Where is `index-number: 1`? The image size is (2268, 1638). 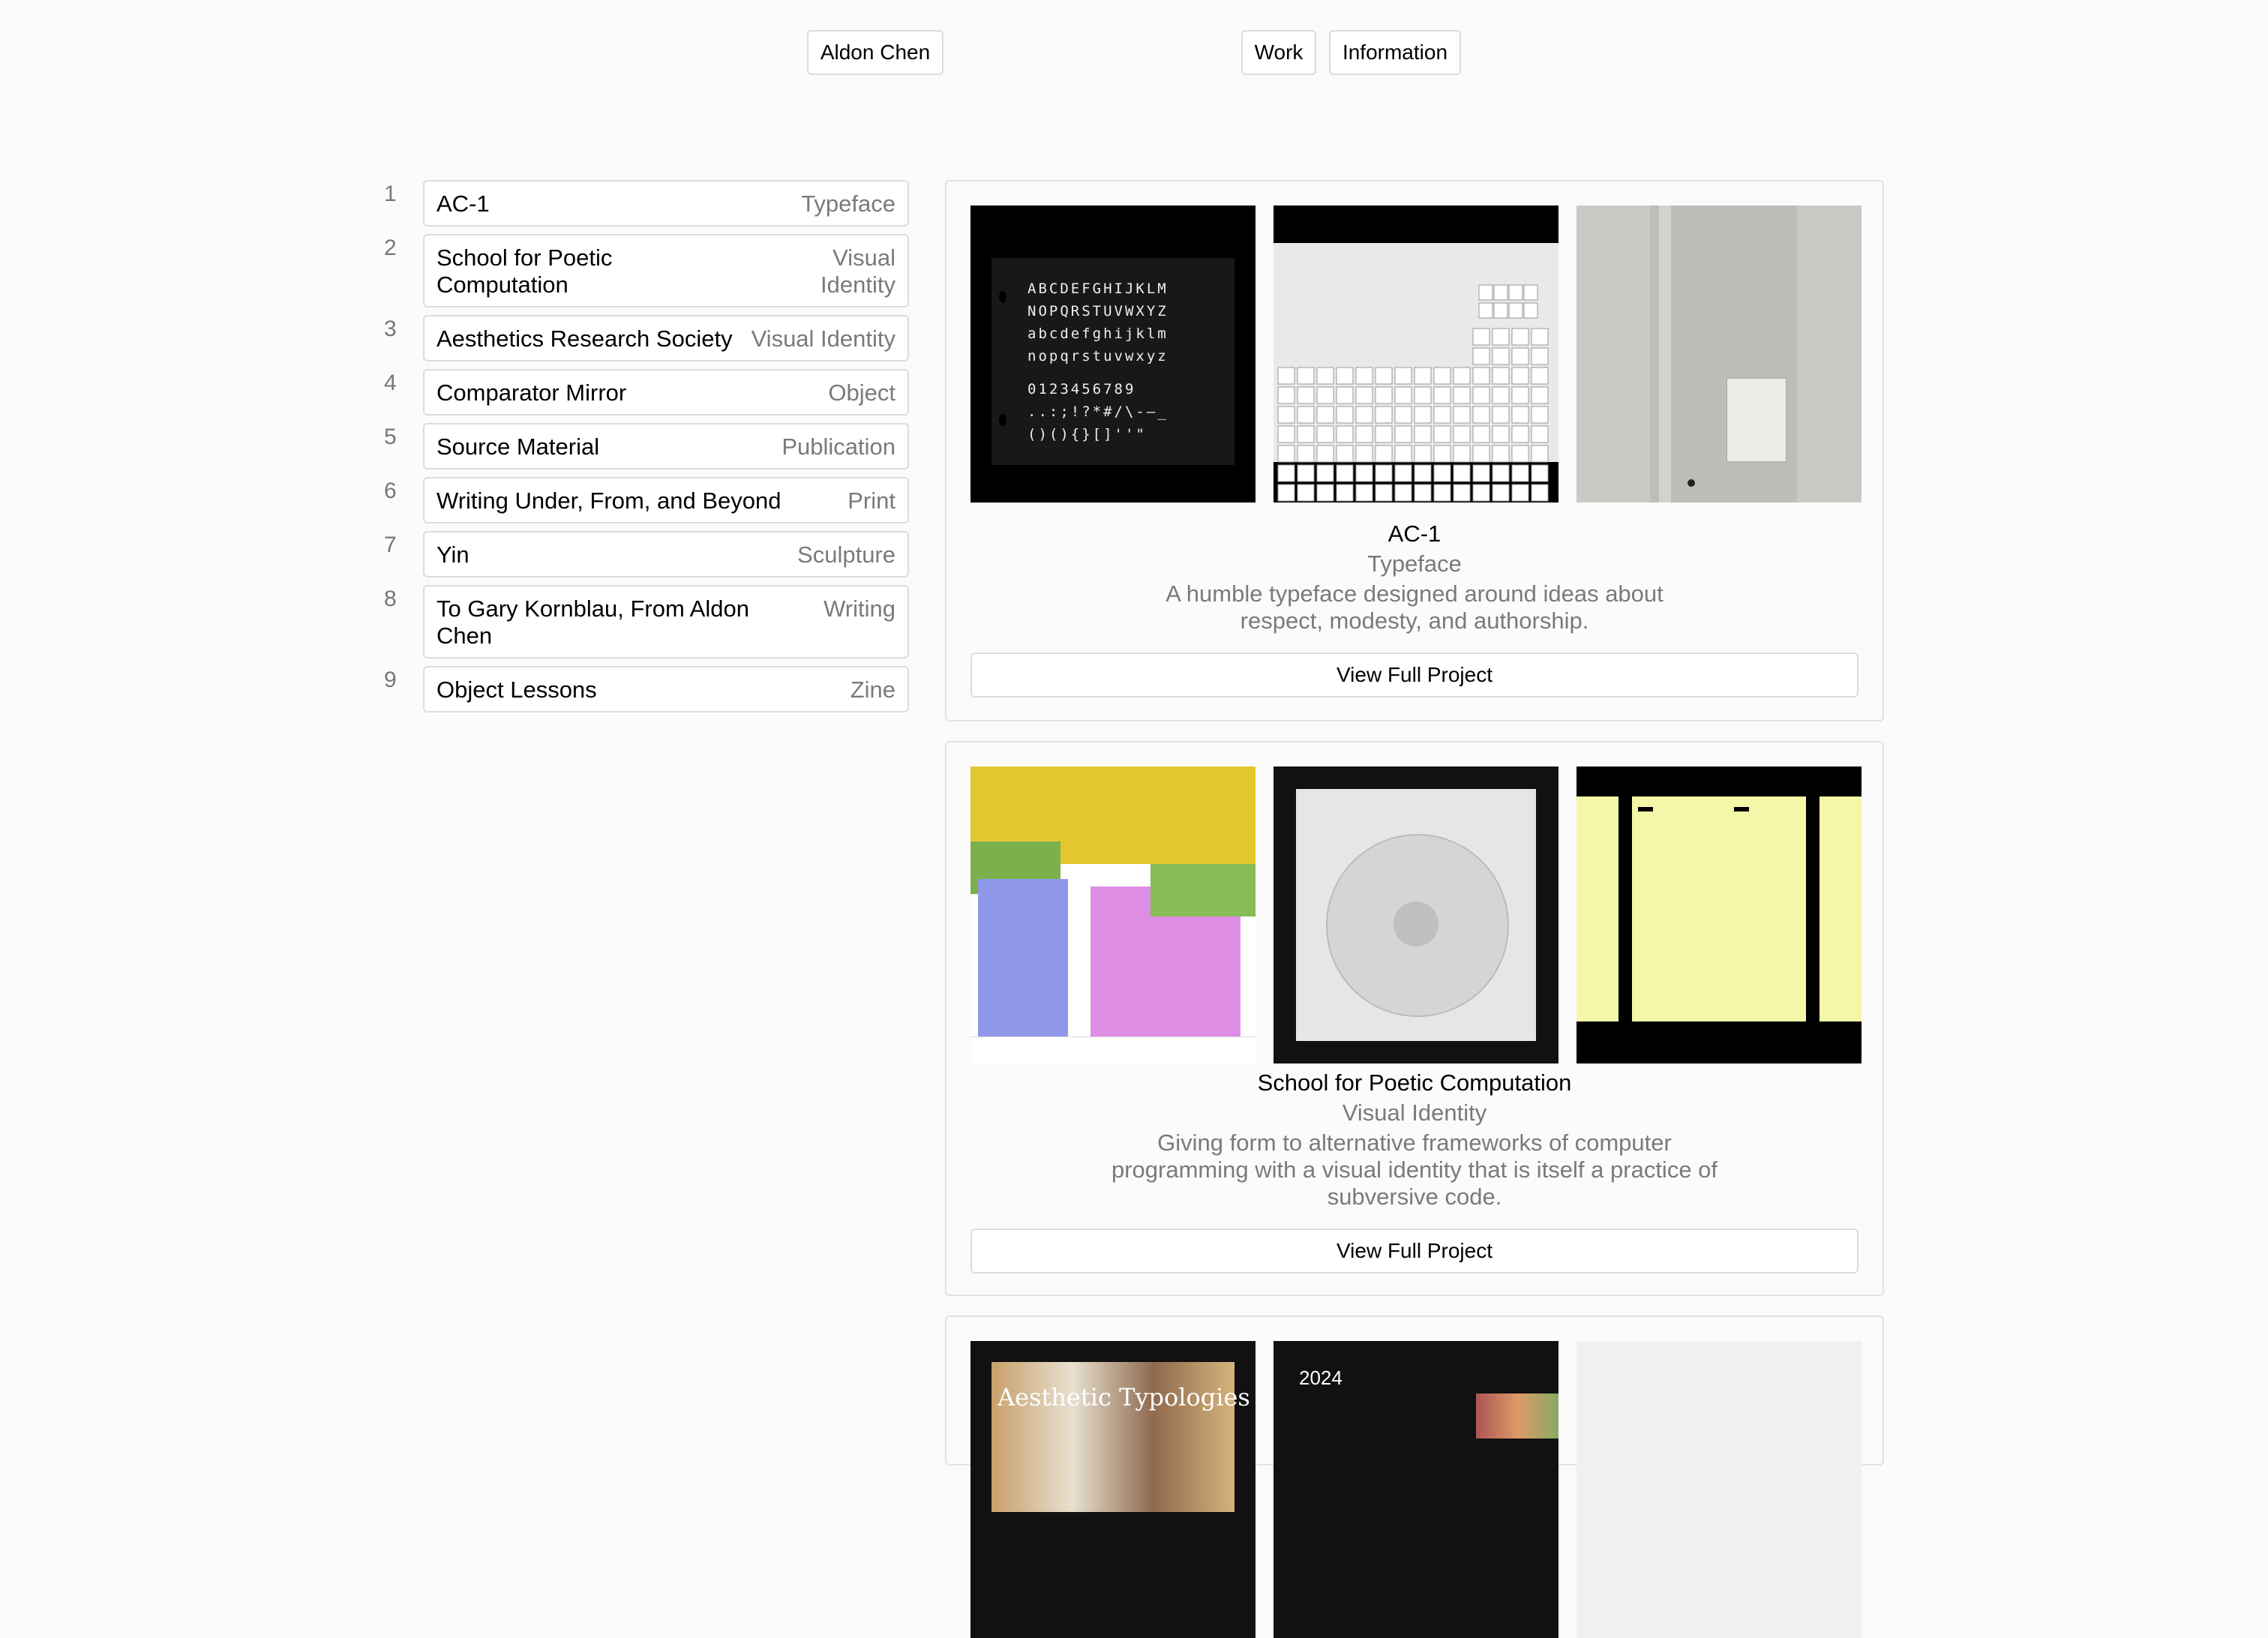 index-number: 1 is located at coordinates (390, 194).